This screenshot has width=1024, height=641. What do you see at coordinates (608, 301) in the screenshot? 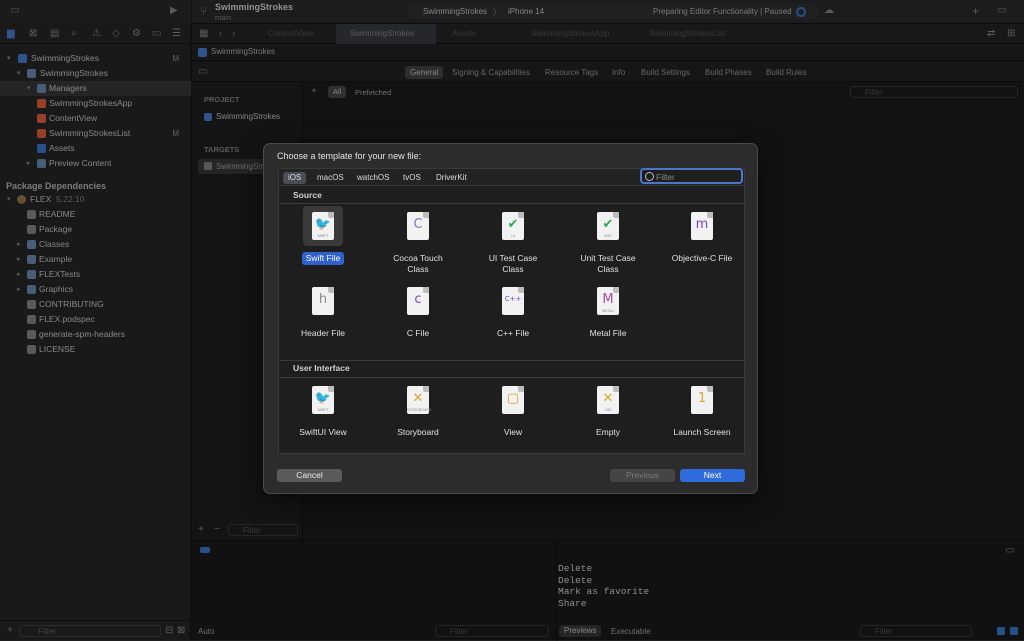
I see `metal-icon: M METAL` at bounding box center [608, 301].